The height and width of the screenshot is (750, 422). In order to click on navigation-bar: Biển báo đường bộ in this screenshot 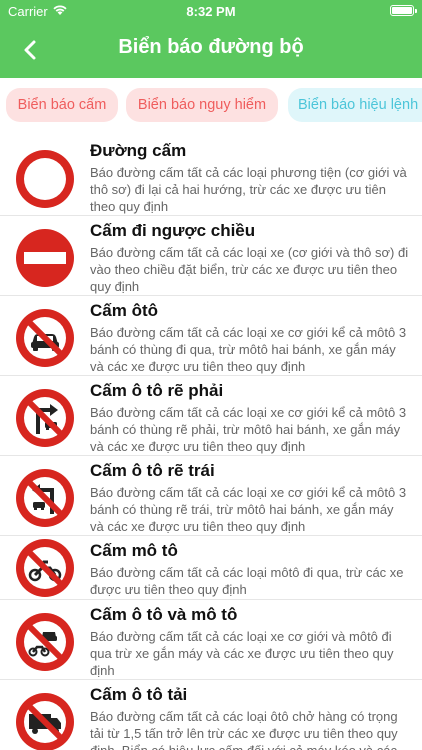, I will do `click(211, 50)`.